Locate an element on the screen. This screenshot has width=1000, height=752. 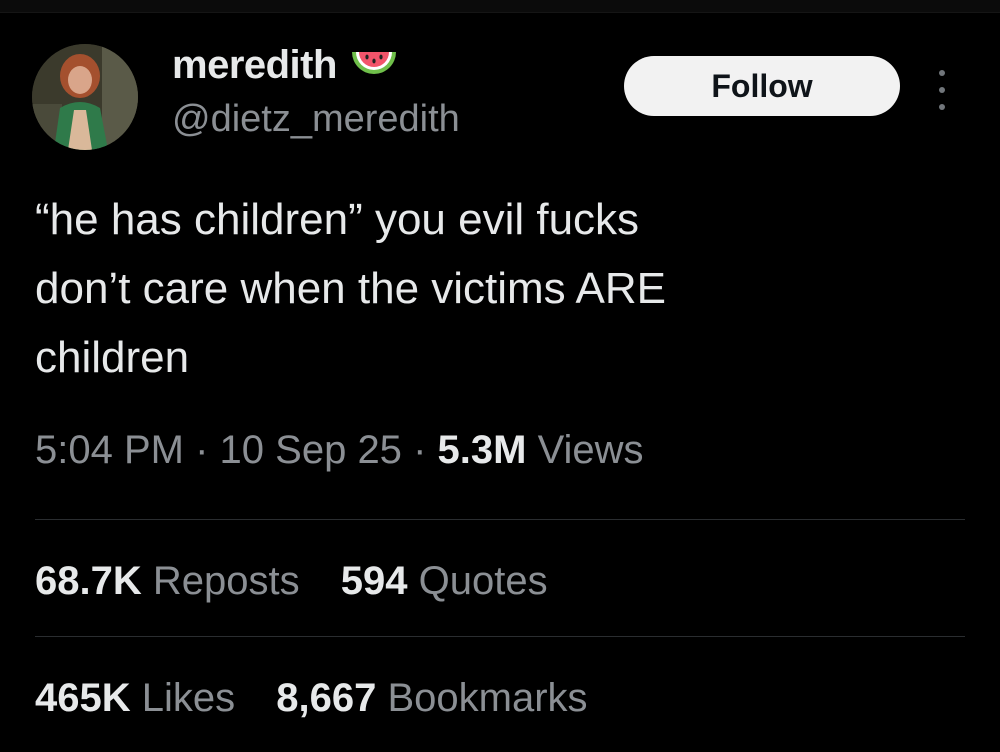
profile-photo-icon is located at coordinates (85, 97).